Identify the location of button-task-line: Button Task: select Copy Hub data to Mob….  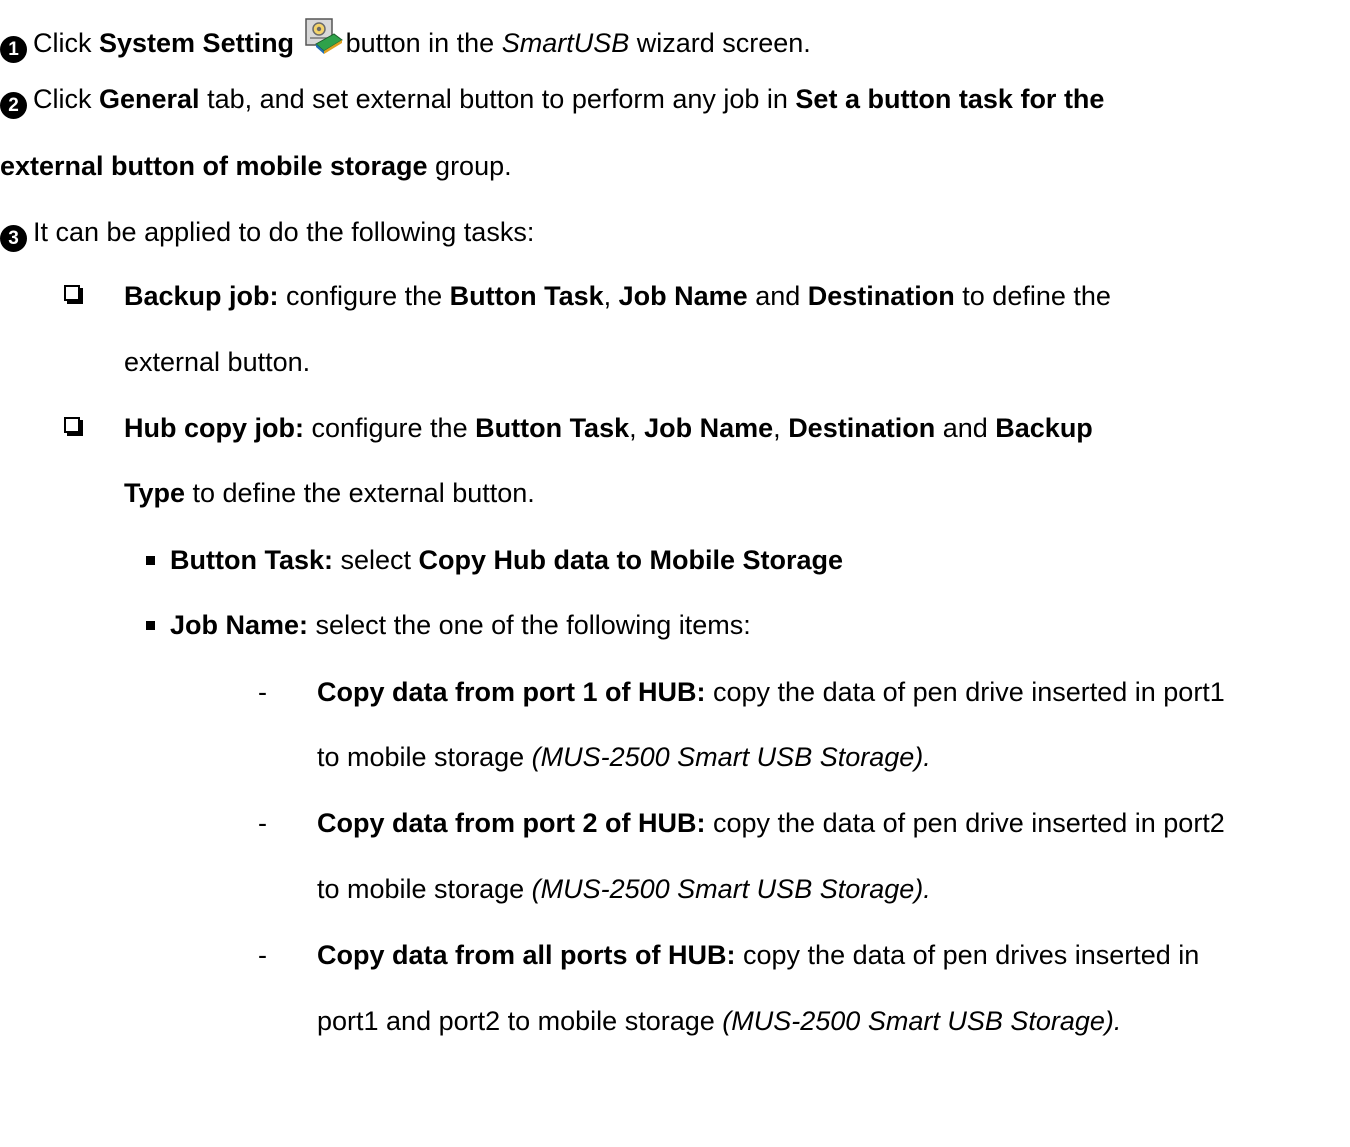
(507, 560).